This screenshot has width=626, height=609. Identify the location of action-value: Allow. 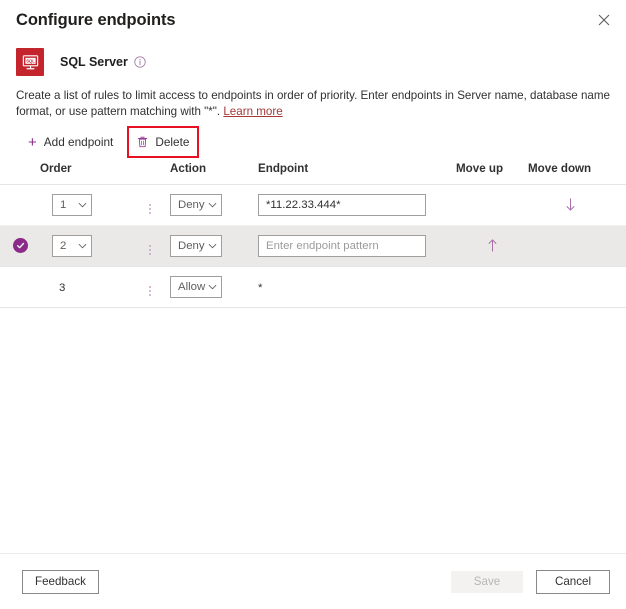
(192, 287).